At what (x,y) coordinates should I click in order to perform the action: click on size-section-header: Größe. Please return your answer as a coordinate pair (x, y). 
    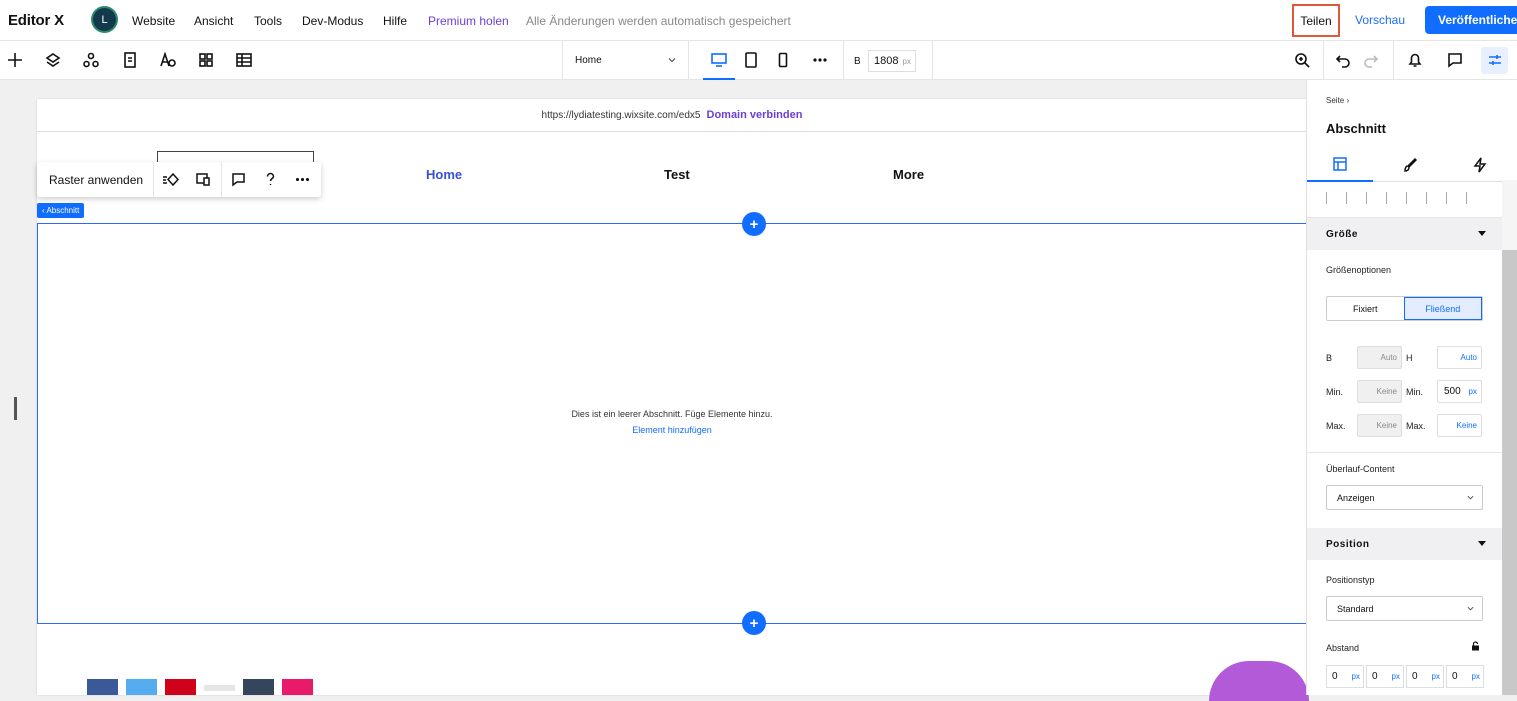
    Looking at the image, I should click on (1404, 234).